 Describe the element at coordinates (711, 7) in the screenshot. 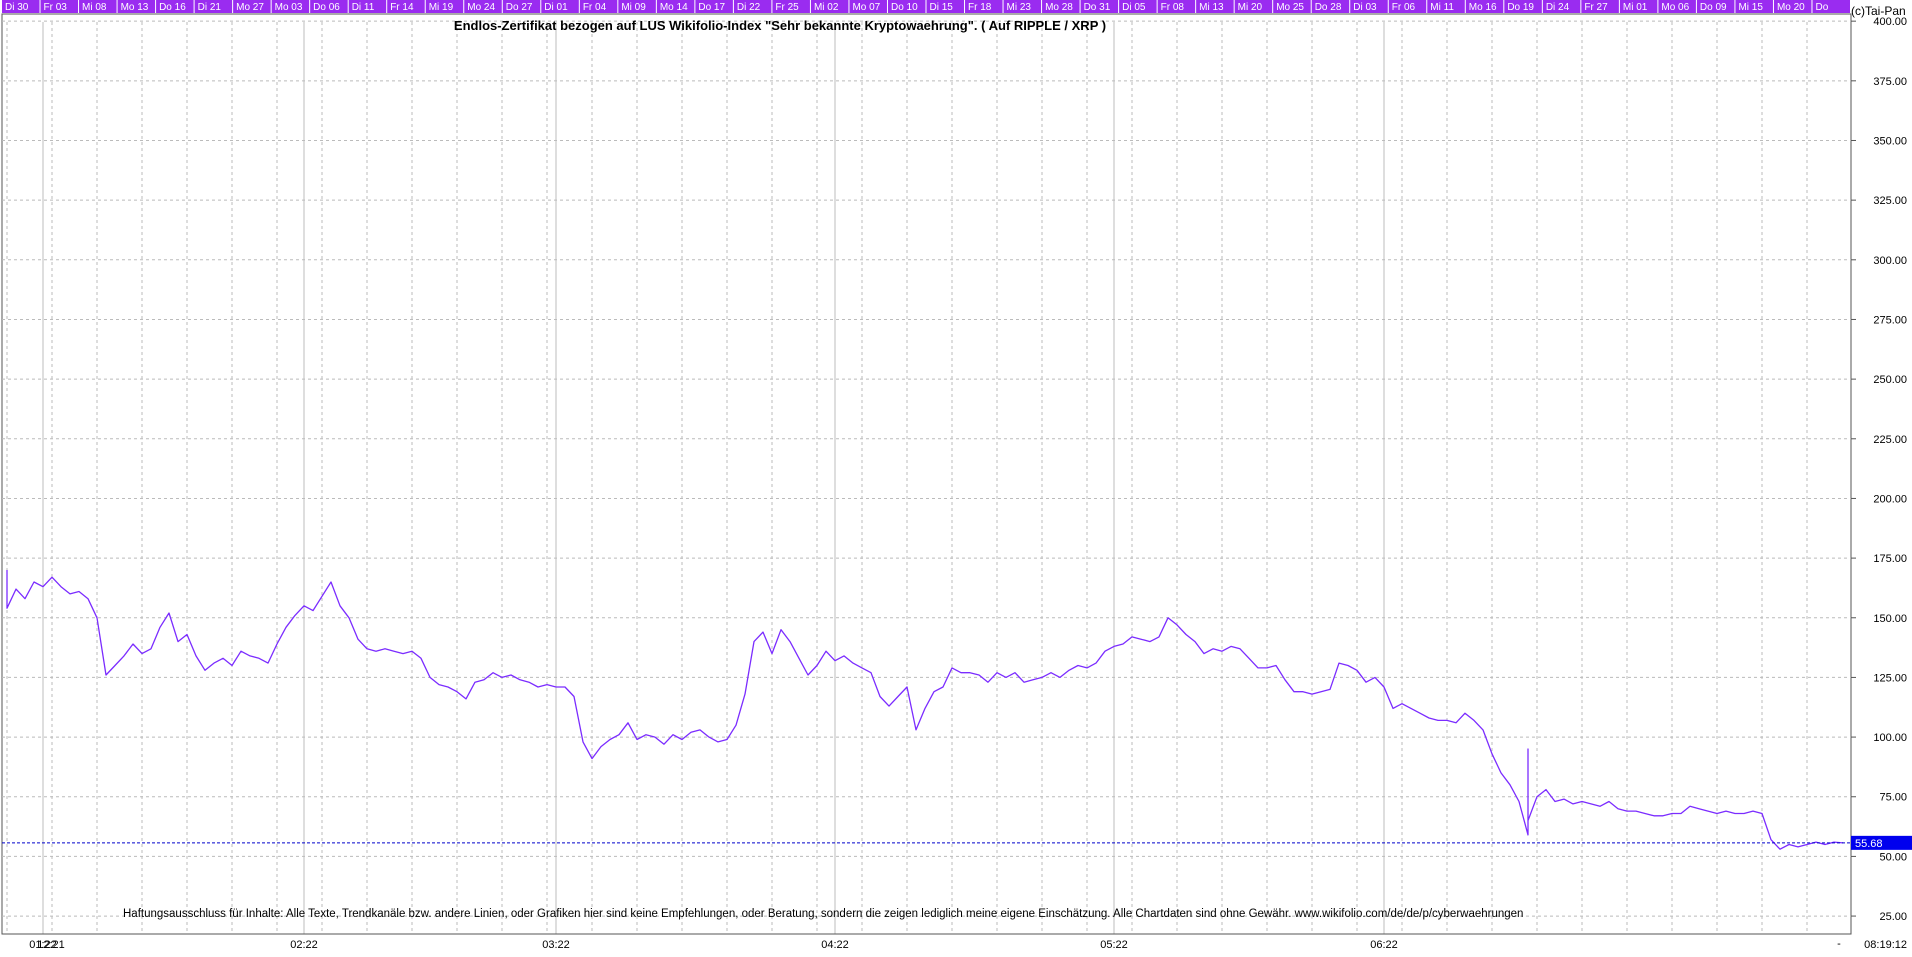

I see `date-strip-label: Do 17` at that location.